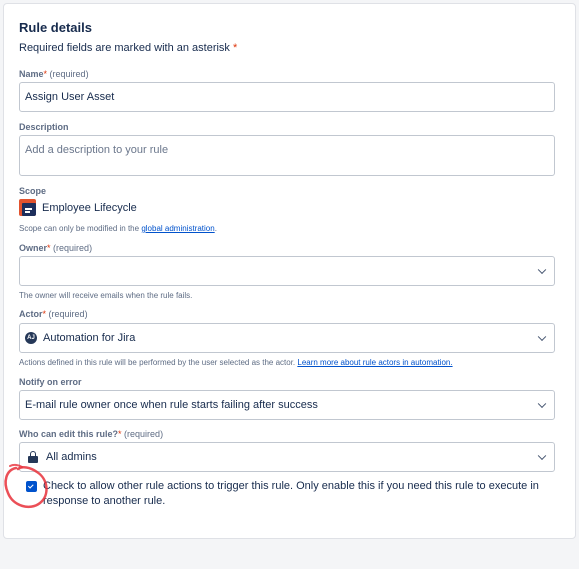 Image resolution: width=579 pixels, height=569 pixels. I want to click on actor-select: AJ Automation for Jira, so click(287, 338).